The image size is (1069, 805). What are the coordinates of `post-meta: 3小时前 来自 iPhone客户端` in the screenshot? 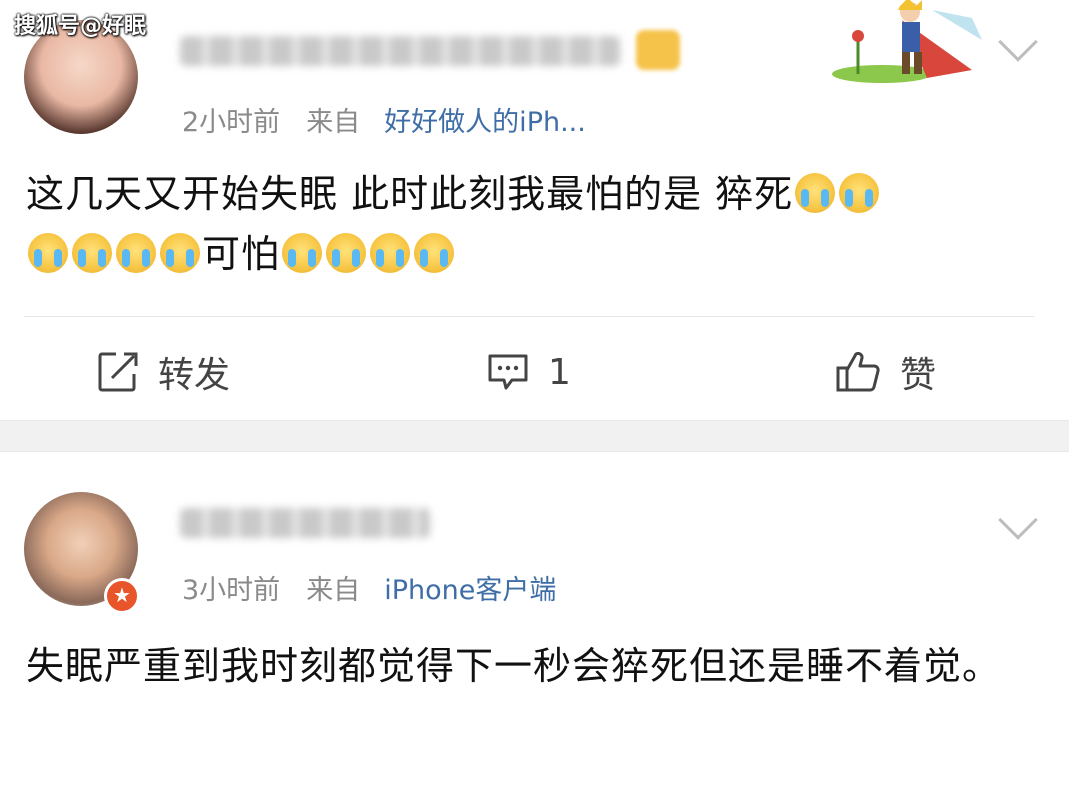 It's located at (369, 587).